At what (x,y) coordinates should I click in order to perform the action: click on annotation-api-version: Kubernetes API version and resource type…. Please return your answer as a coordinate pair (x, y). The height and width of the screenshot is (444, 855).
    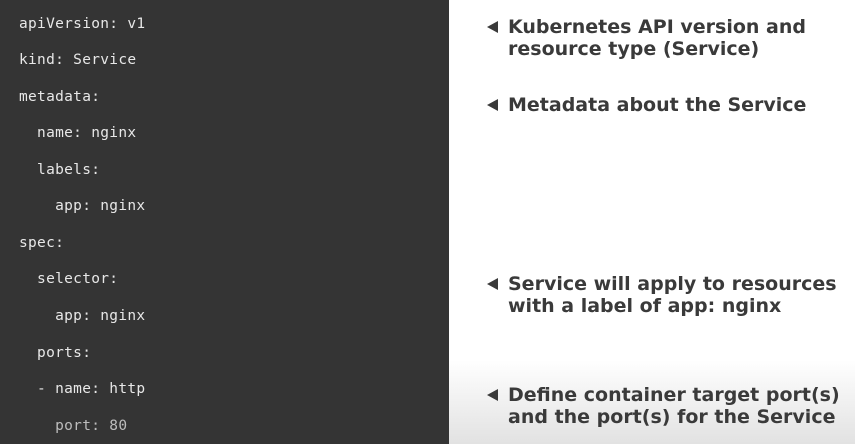
    Looking at the image, I should click on (667, 38).